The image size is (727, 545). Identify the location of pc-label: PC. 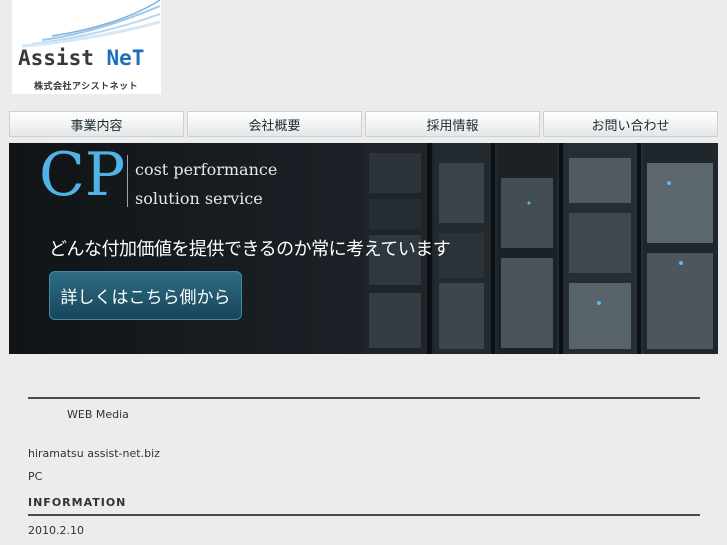
(35, 476).